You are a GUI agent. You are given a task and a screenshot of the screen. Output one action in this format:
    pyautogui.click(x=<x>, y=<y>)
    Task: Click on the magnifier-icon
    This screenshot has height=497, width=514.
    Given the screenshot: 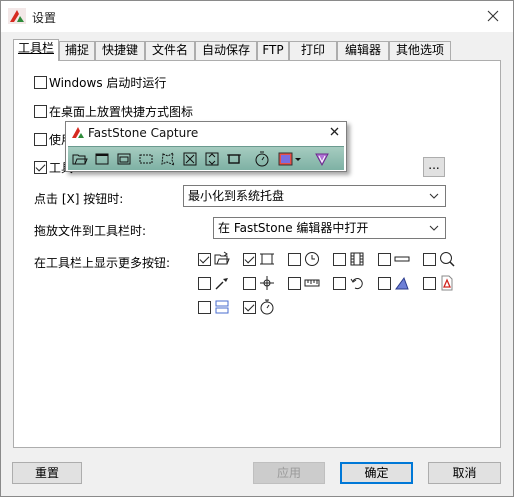 What is the action you would take?
    pyautogui.click(x=447, y=259)
    